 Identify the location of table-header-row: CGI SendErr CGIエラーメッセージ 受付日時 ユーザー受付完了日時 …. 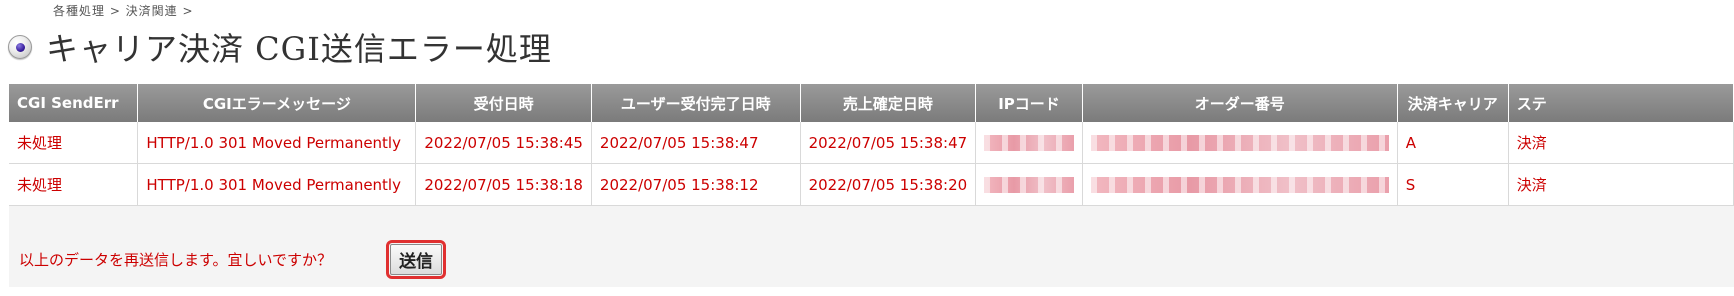
(871, 103).